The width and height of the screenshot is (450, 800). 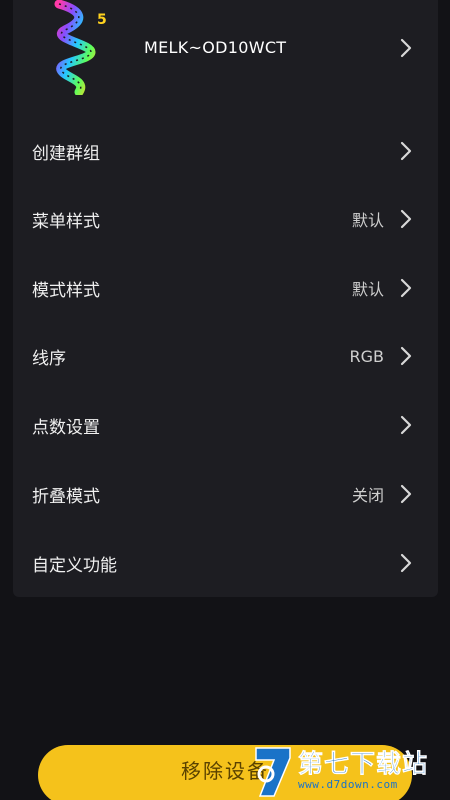 What do you see at coordinates (80, 47) in the screenshot?
I see `led-strip-logo-icon: 5` at bounding box center [80, 47].